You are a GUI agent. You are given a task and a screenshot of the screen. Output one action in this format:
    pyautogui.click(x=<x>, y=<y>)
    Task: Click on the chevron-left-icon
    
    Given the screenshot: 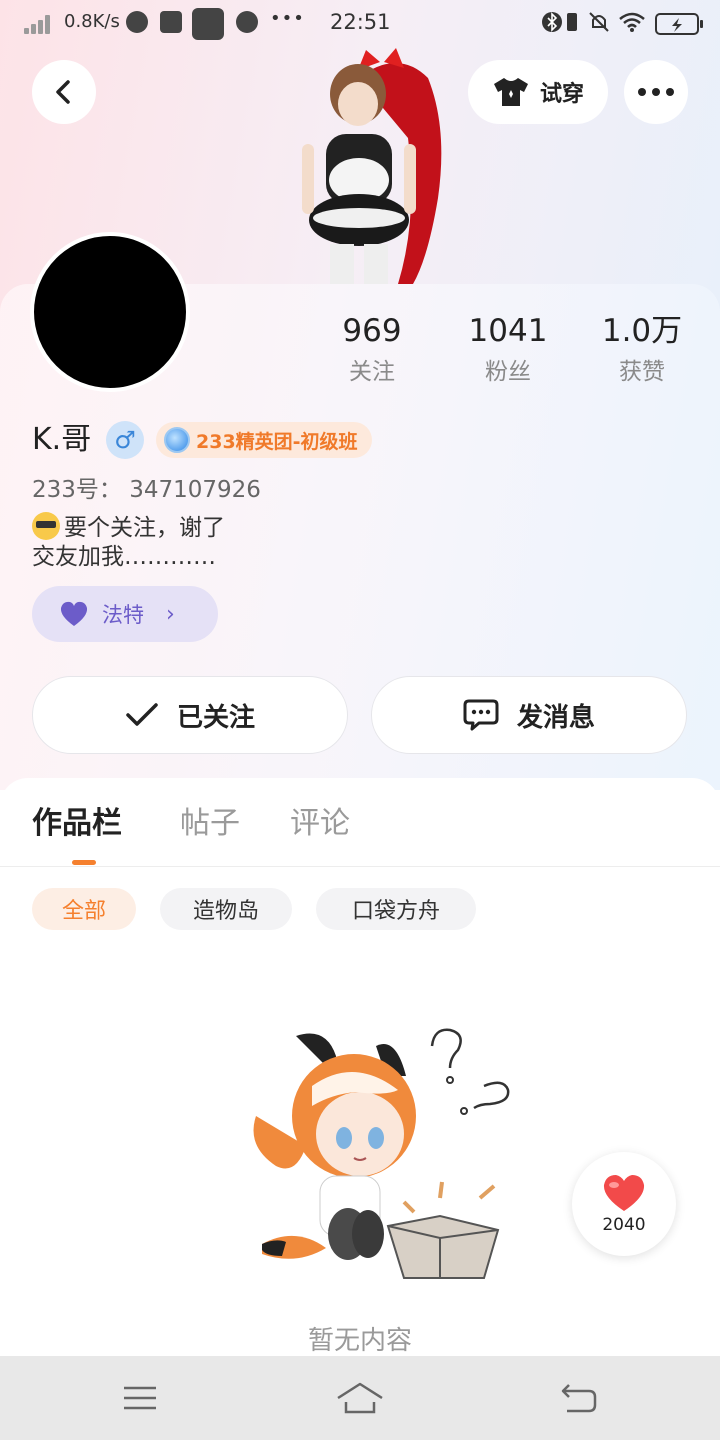 What is the action you would take?
    pyautogui.click(x=63, y=92)
    